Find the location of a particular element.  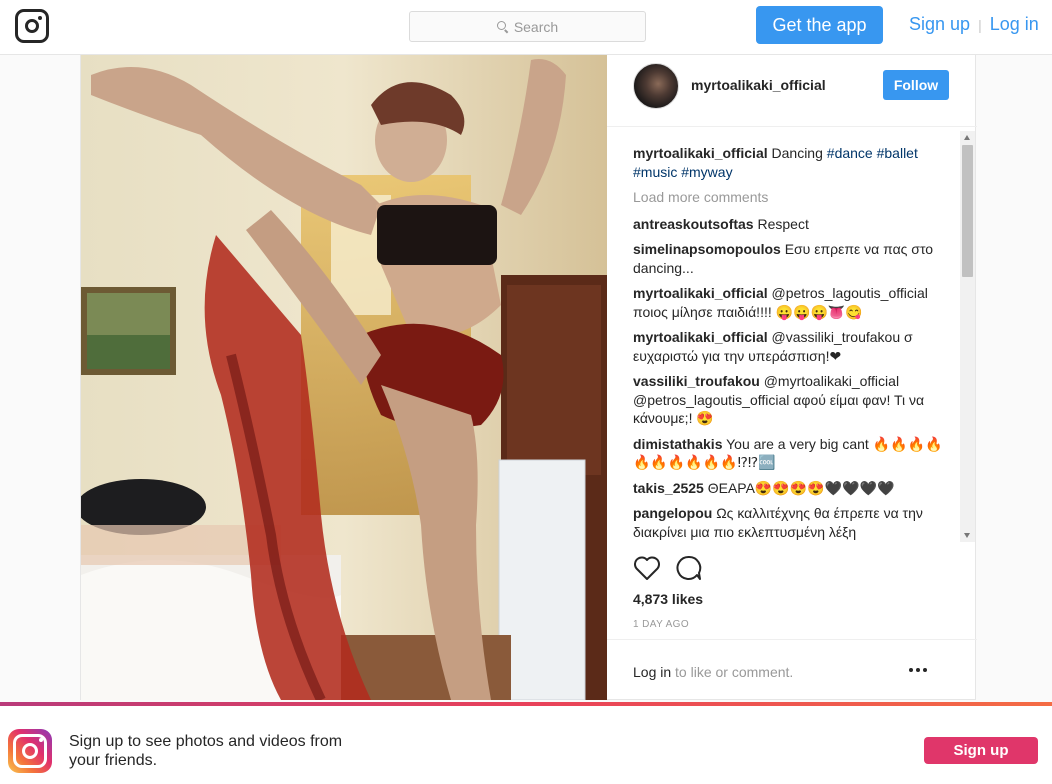

comment-username: pangelopou is located at coordinates (672, 513).